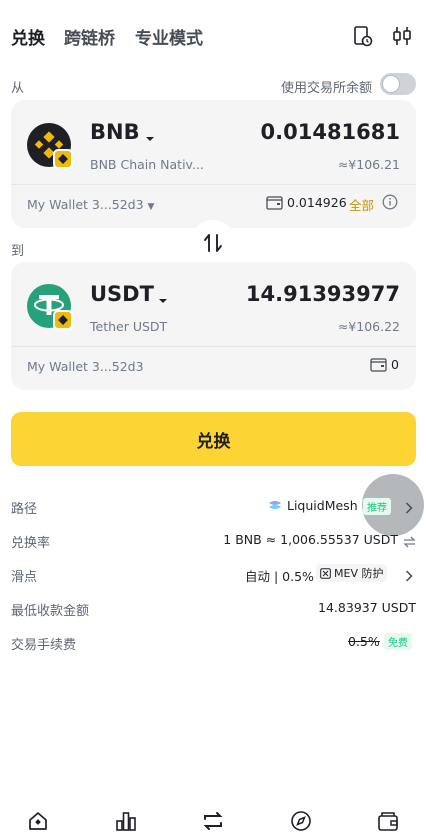  What do you see at coordinates (391, 84) in the screenshot?
I see `toggle-knob` at bounding box center [391, 84].